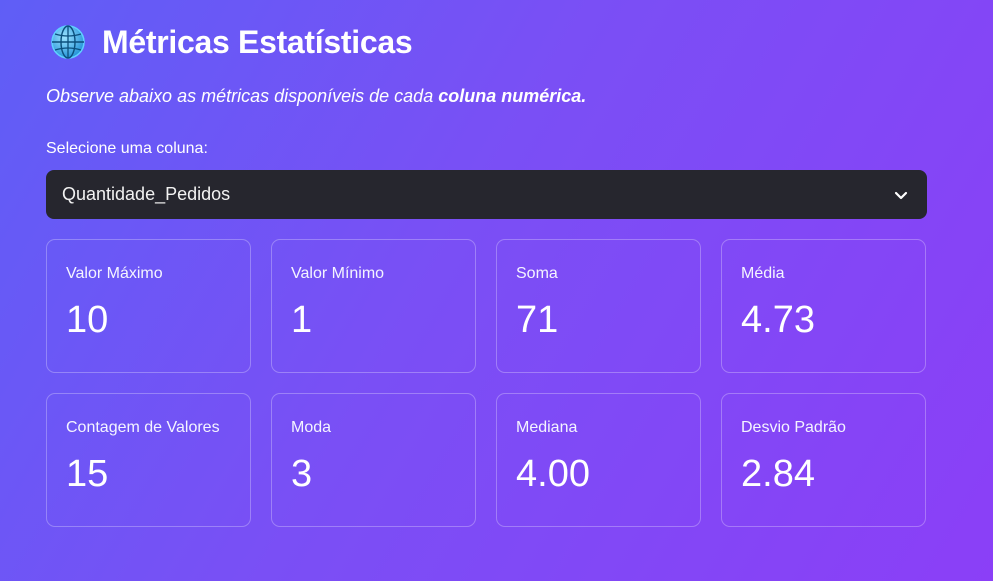 Image resolution: width=993 pixels, height=581 pixels. What do you see at coordinates (148, 306) in the screenshot?
I see `metric-card-max: Valor Máximo 10` at bounding box center [148, 306].